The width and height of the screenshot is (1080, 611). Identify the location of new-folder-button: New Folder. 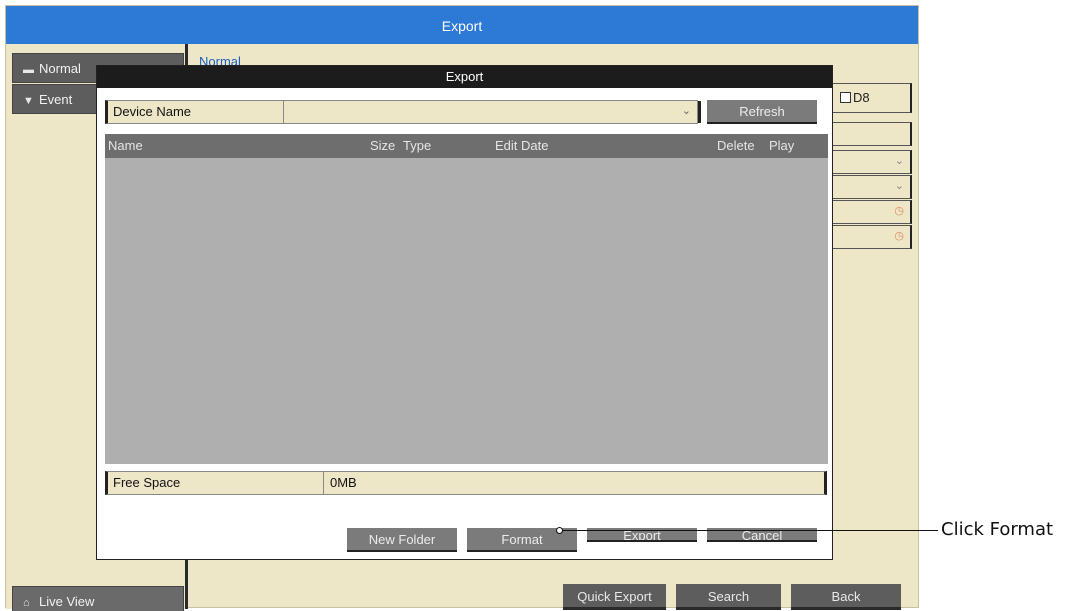
(402, 540).